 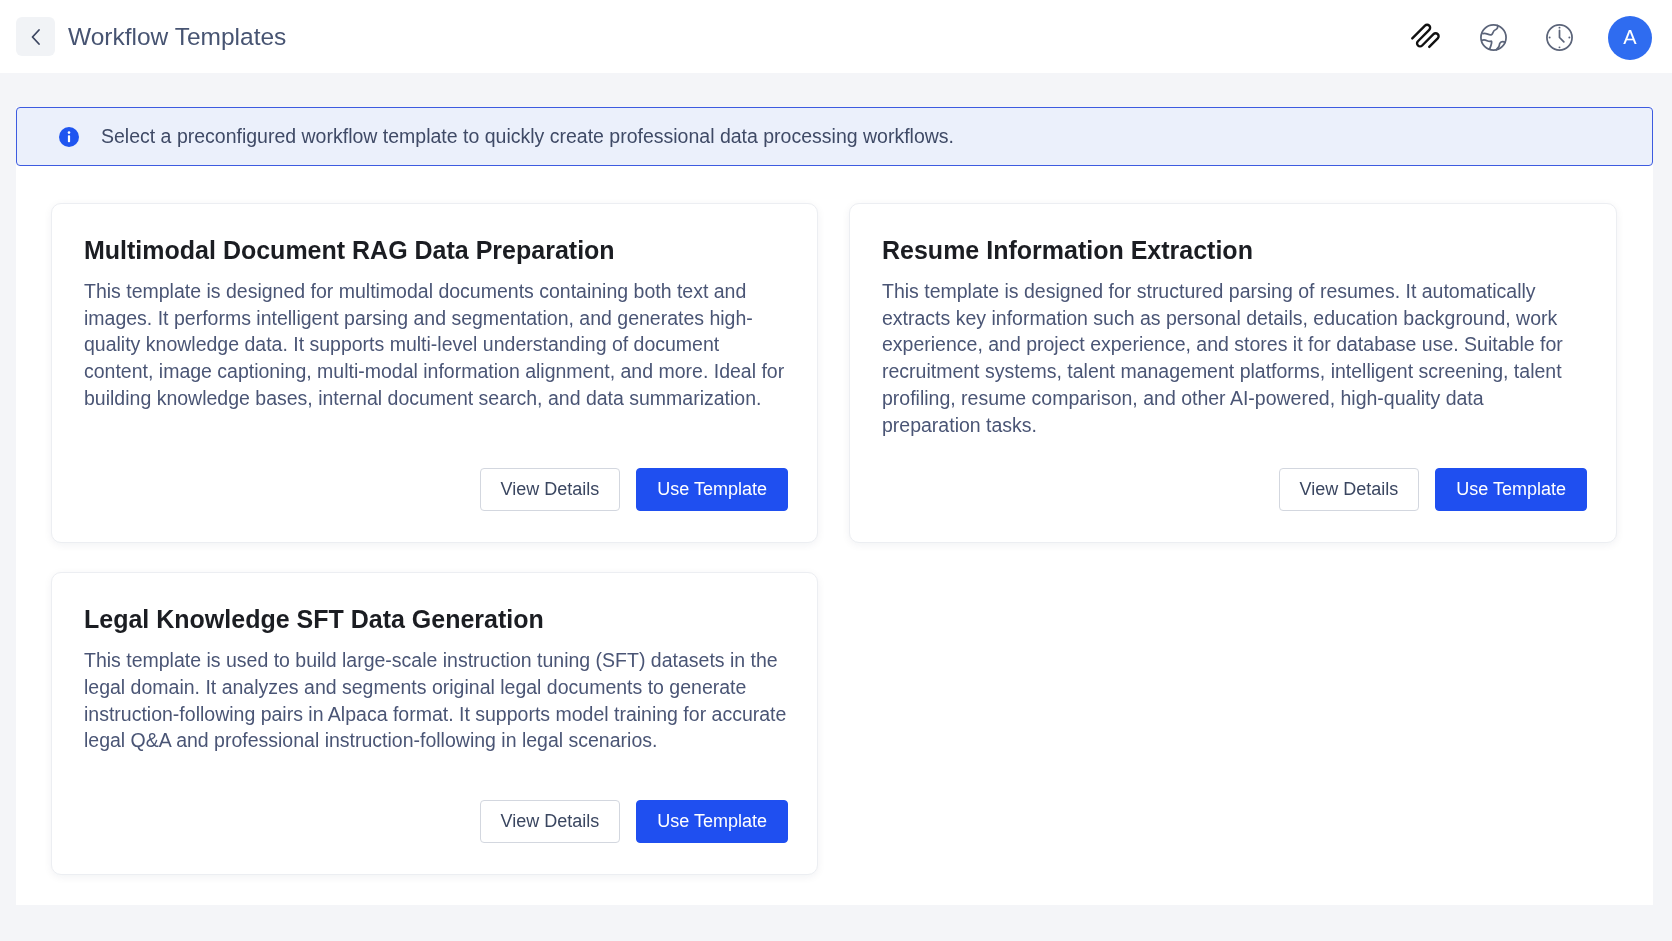 I want to click on info-text: Select a preconfigured workflow template to quickly create professional data processing workflows., so click(x=527, y=136).